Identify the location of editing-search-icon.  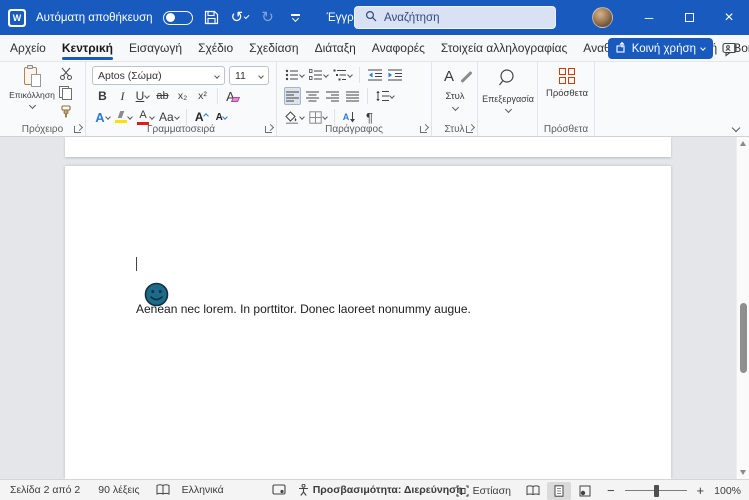
(508, 79).